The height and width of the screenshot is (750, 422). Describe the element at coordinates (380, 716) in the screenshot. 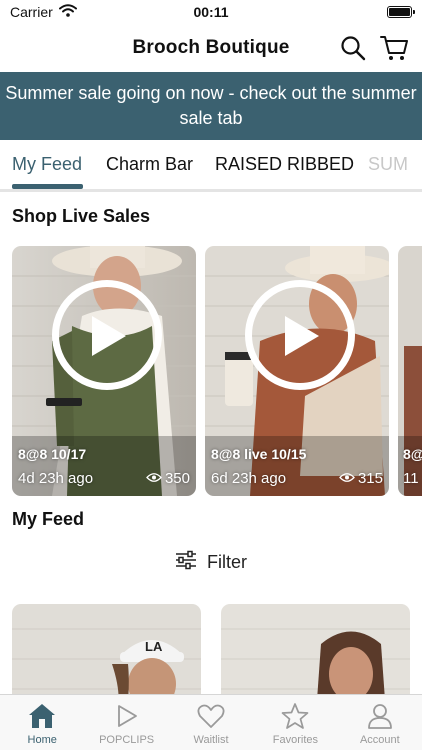

I see `person-icon` at that location.